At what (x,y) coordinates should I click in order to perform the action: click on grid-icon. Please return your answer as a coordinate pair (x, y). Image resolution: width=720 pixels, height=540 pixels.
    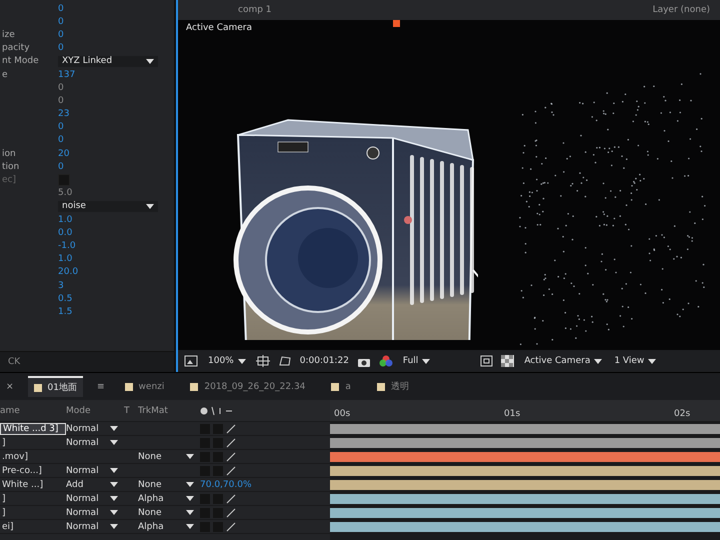
    Looking at the image, I should click on (263, 361).